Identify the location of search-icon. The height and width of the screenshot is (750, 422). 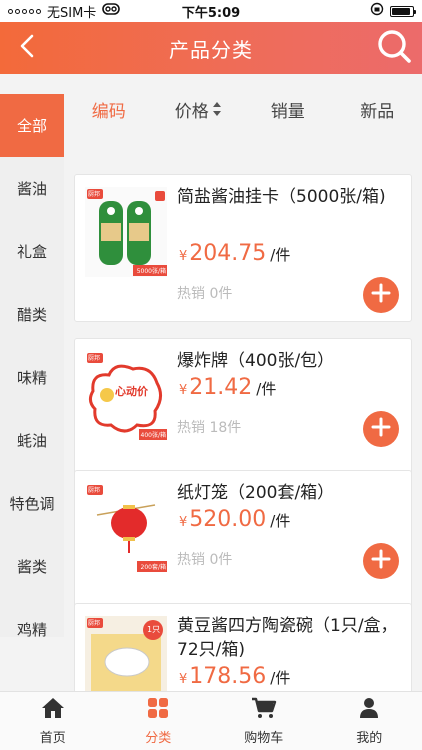
(394, 48).